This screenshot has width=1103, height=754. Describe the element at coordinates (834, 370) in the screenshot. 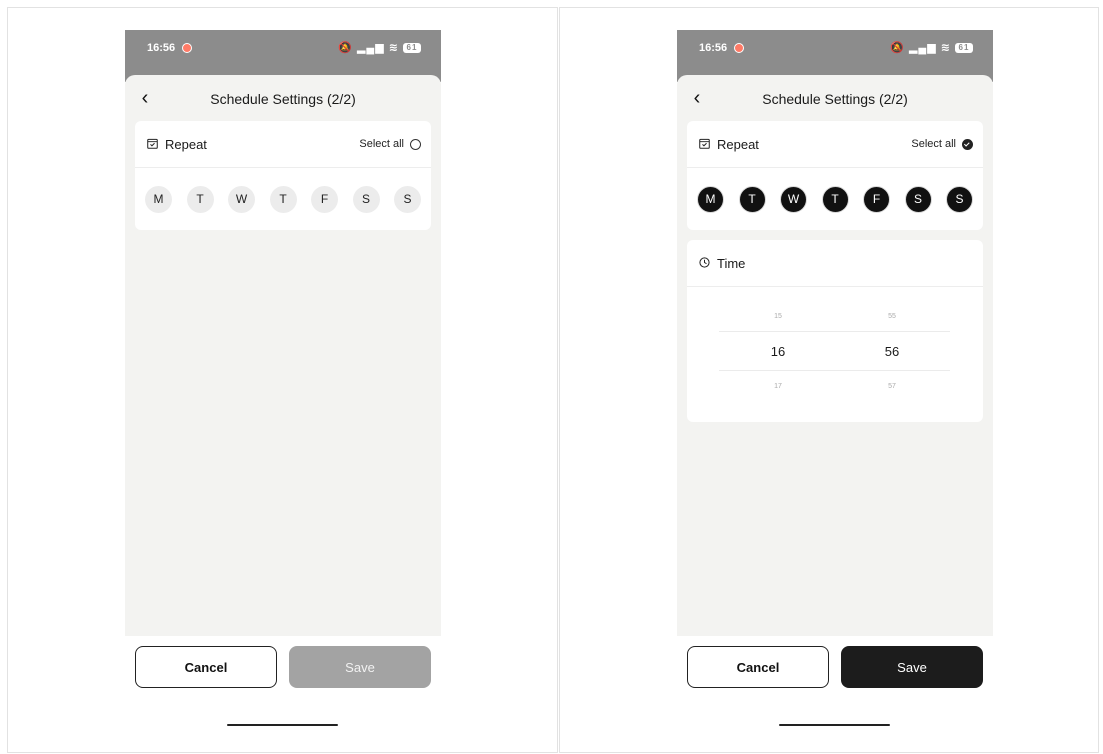

I see `picker-divider-bottom` at that location.